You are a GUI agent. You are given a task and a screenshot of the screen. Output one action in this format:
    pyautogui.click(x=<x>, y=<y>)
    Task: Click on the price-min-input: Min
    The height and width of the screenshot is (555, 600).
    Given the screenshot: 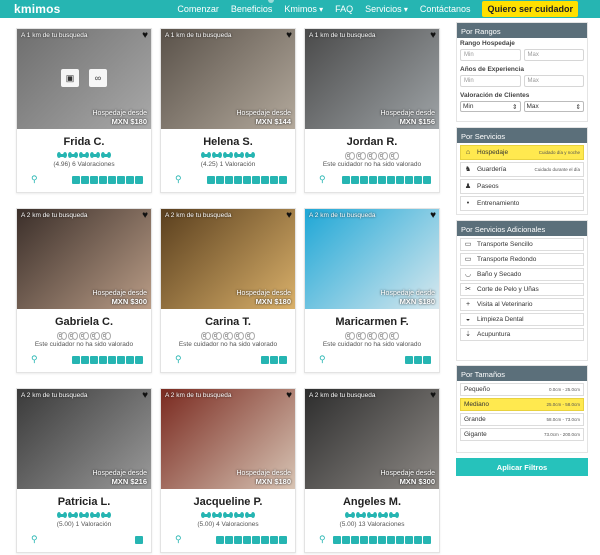 What is the action you would take?
    pyautogui.click(x=490, y=55)
    